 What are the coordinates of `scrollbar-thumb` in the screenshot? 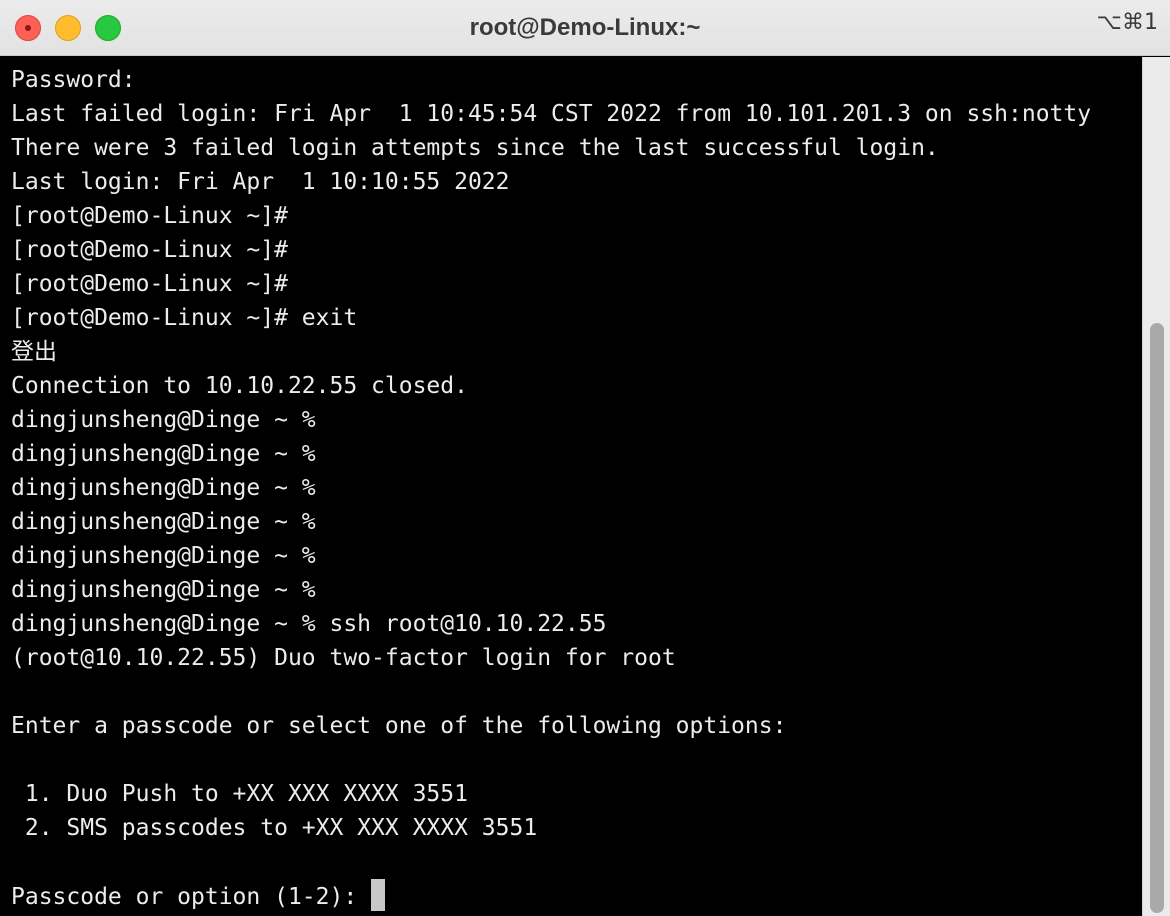 It's located at (1157, 618).